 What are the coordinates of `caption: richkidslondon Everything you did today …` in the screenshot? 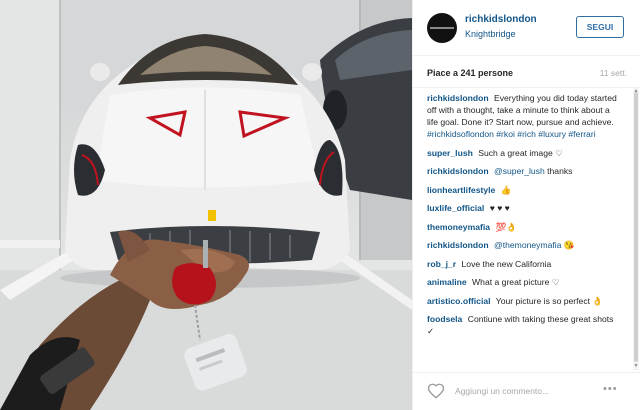 It's located at (525, 116).